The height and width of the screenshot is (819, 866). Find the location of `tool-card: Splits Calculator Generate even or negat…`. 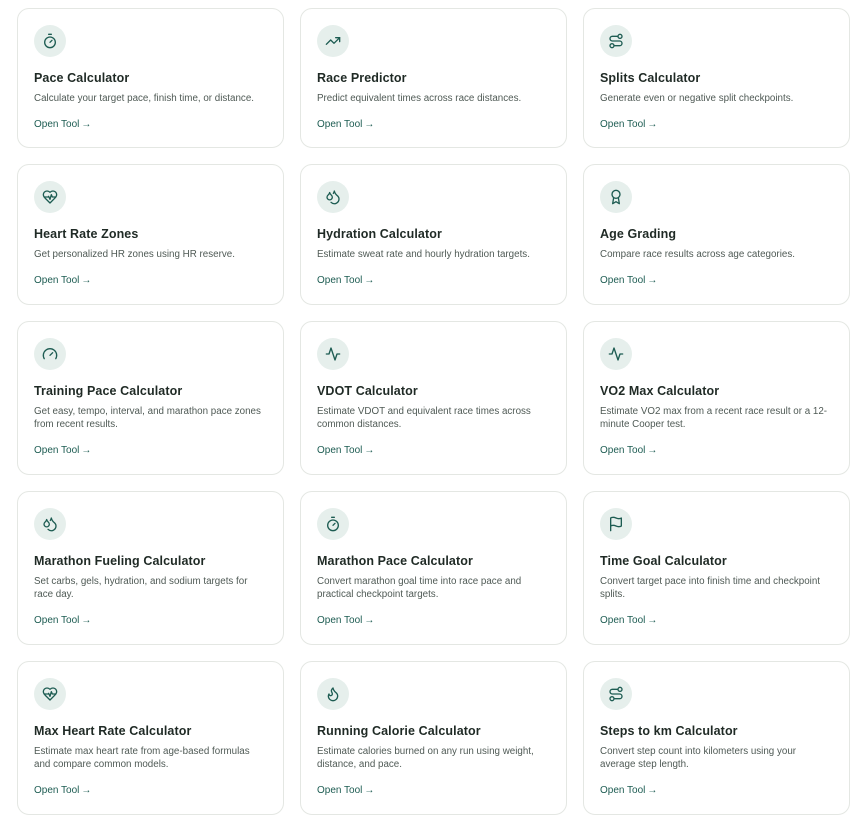

tool-card: Splits Calculator Generate even or negat… is located at coordinates (716, 78).